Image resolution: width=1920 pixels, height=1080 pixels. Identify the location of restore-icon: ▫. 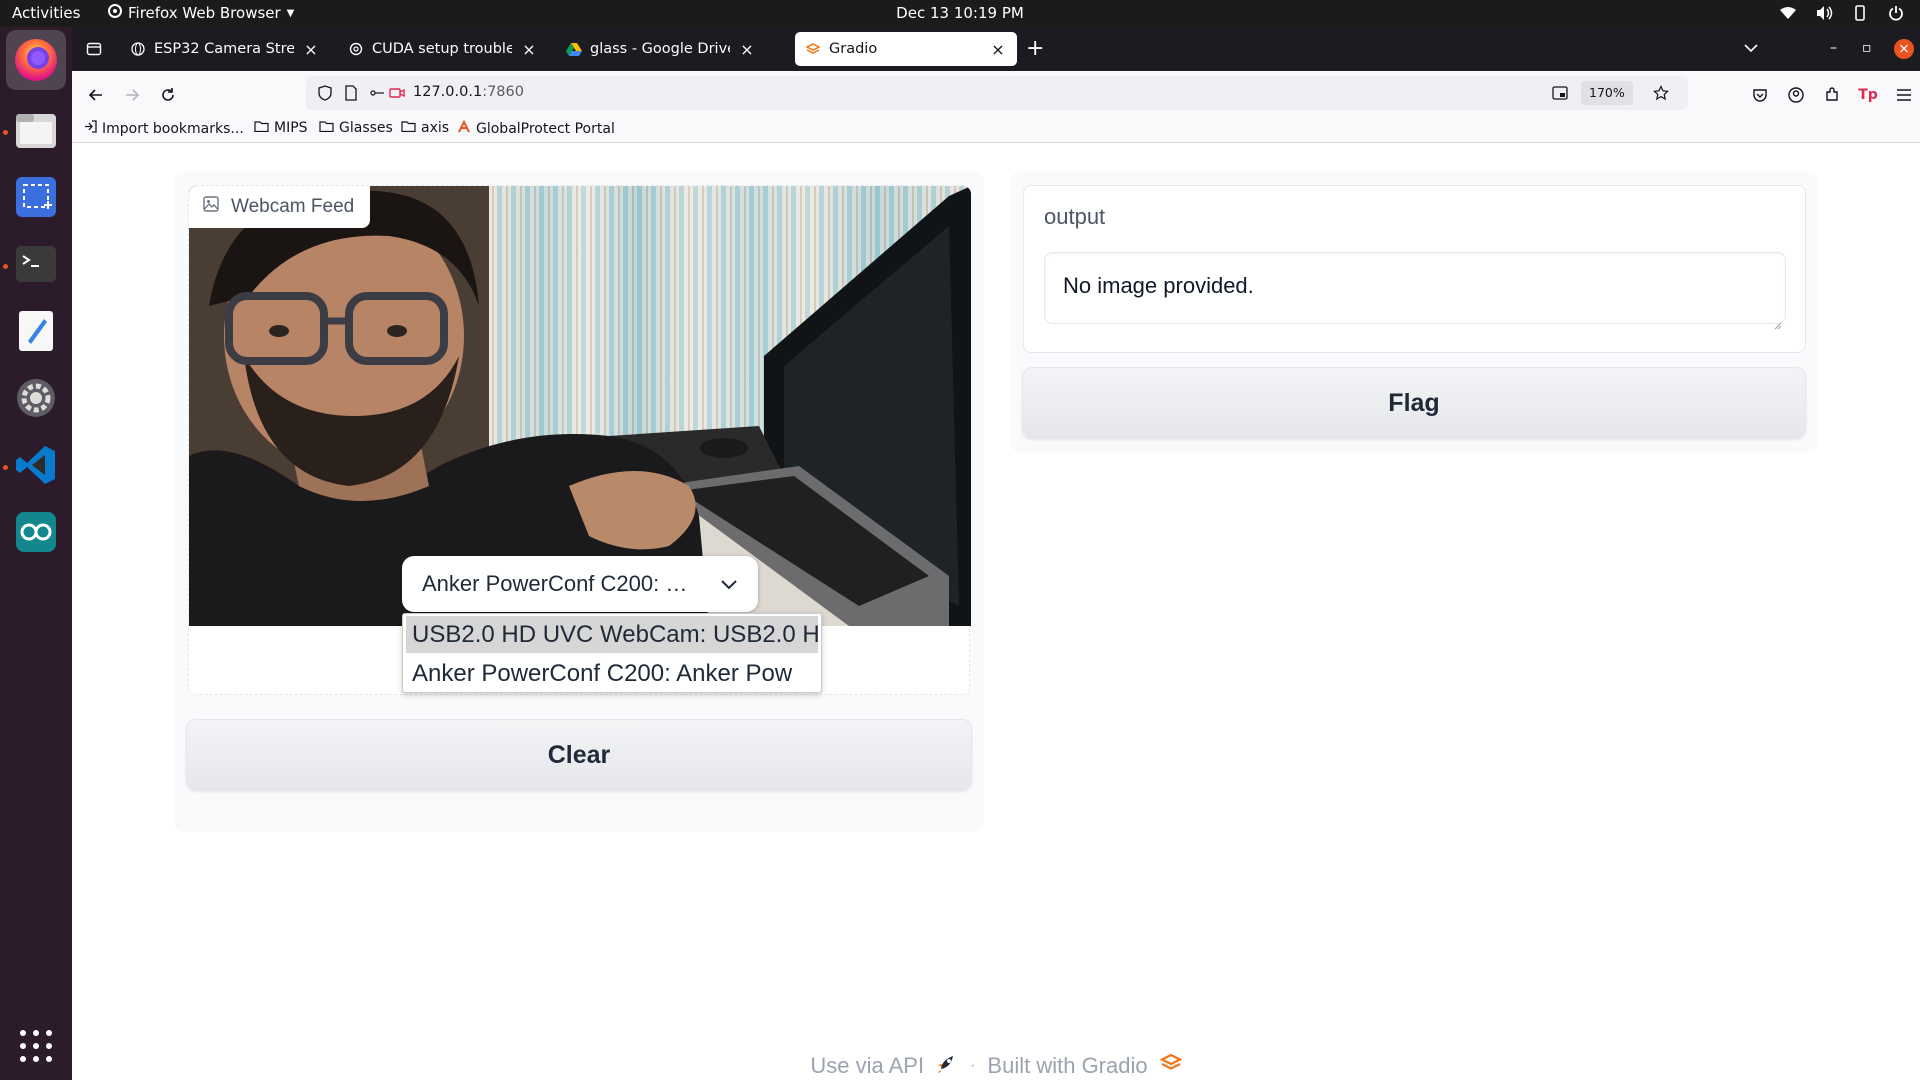
(1867, 48).